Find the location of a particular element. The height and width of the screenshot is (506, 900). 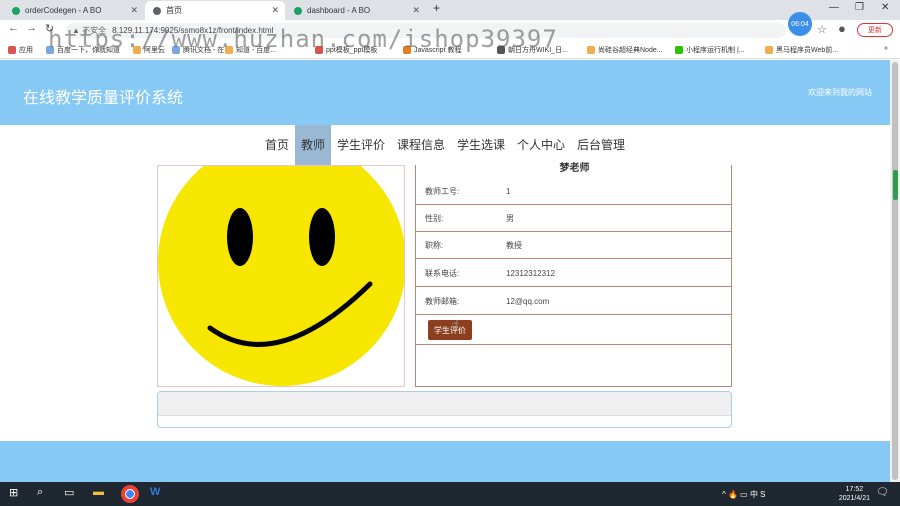

reload-icon: ↻ is located at coordinates (49, 28).